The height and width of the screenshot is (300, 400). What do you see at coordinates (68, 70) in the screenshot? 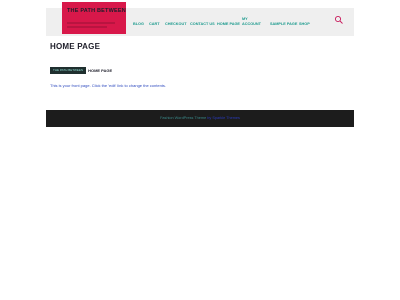
I see `breadcrumb-home-link: THE PATH BETWEEN` at bounding box center [68, 70].